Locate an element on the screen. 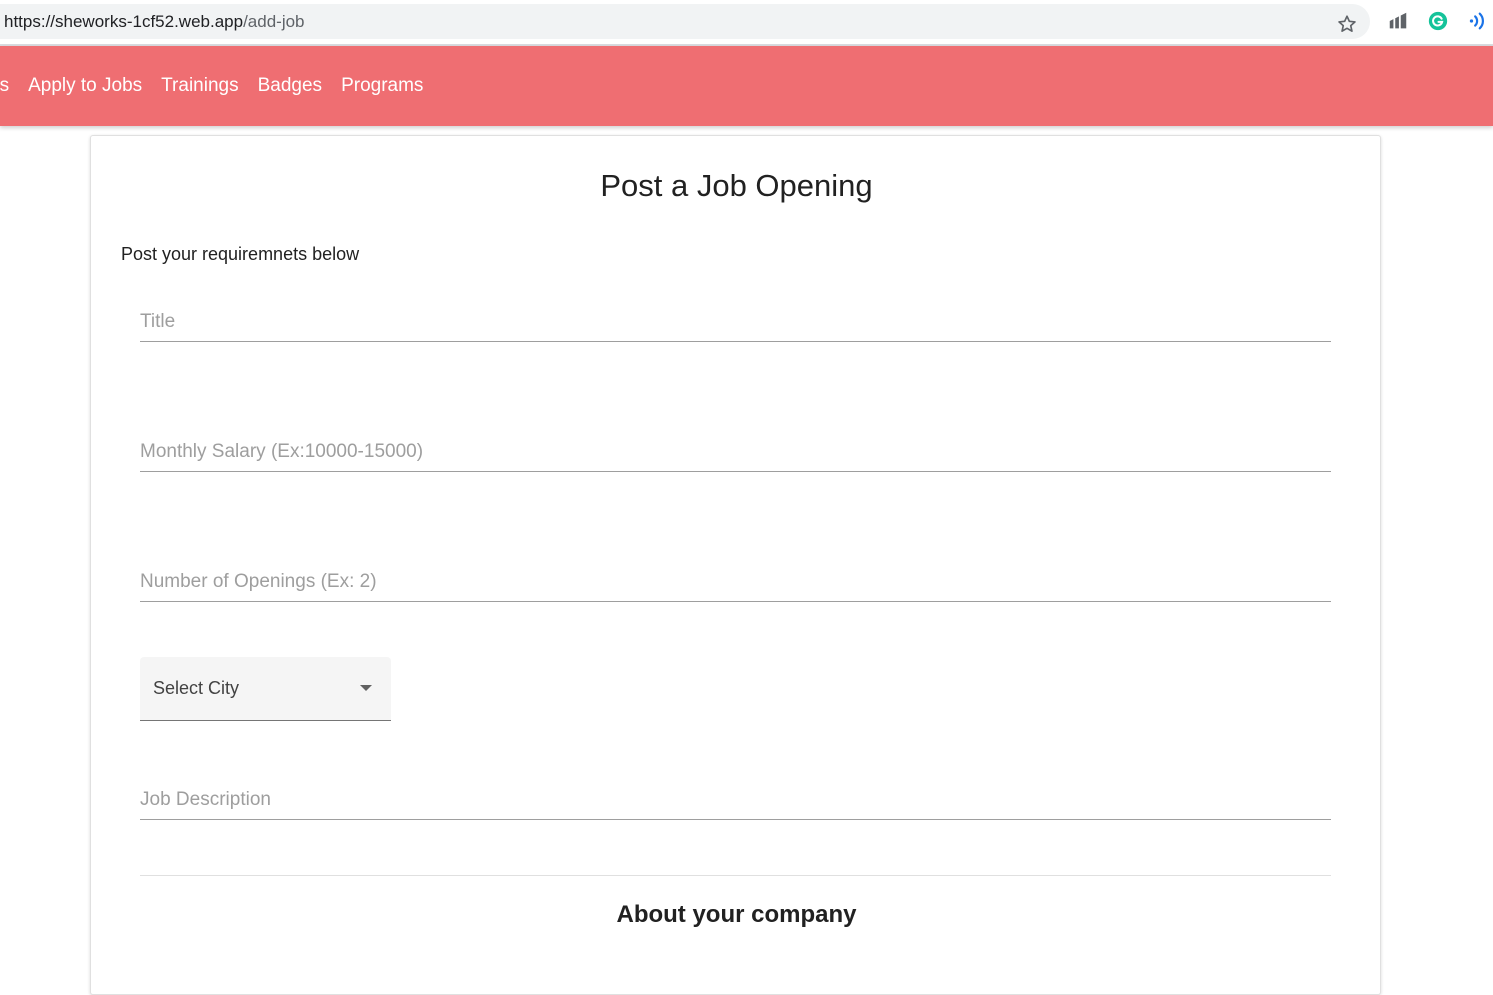 The height and width of the screenshot is (995, 1493). browser-toolbar: https://sheworks-1cf52.web.app/add-job is located at coordinates (746, 22).